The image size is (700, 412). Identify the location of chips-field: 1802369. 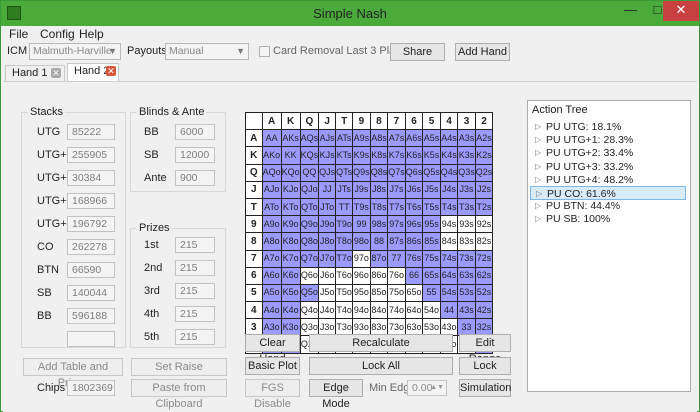
(91, 388).